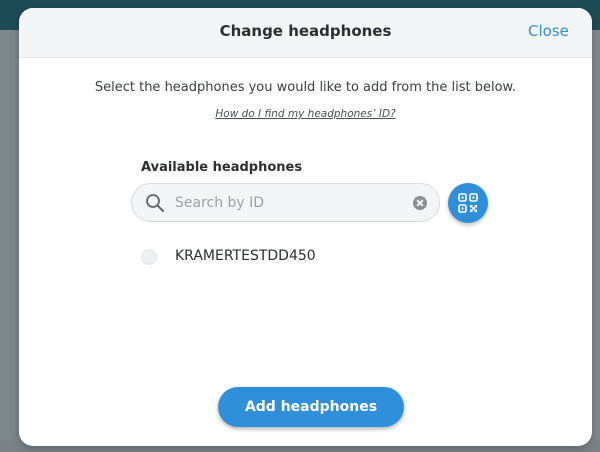 The image size is (600, 452). What do you see at coordinates (245, 256) in the screenshot?
I see `headphones-id-label: KRAMERTESTDD450` at bounding box center [245, 256].